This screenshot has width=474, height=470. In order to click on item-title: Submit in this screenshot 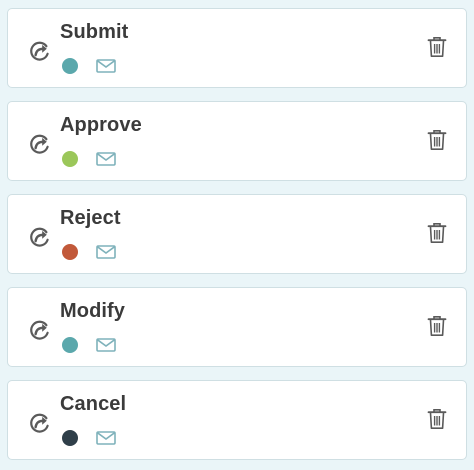, I will do `click(94, 32)`.